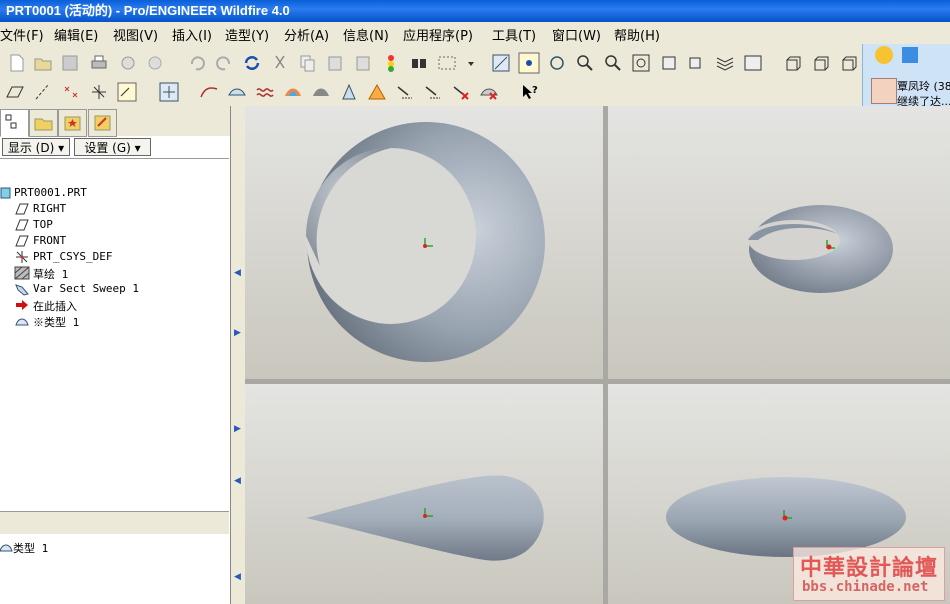 This screenshot has height=604, width=950. What do you see at coordinates (70, 63) in the screenshot?
I see `save-icon` at bounding box center [70, 63].